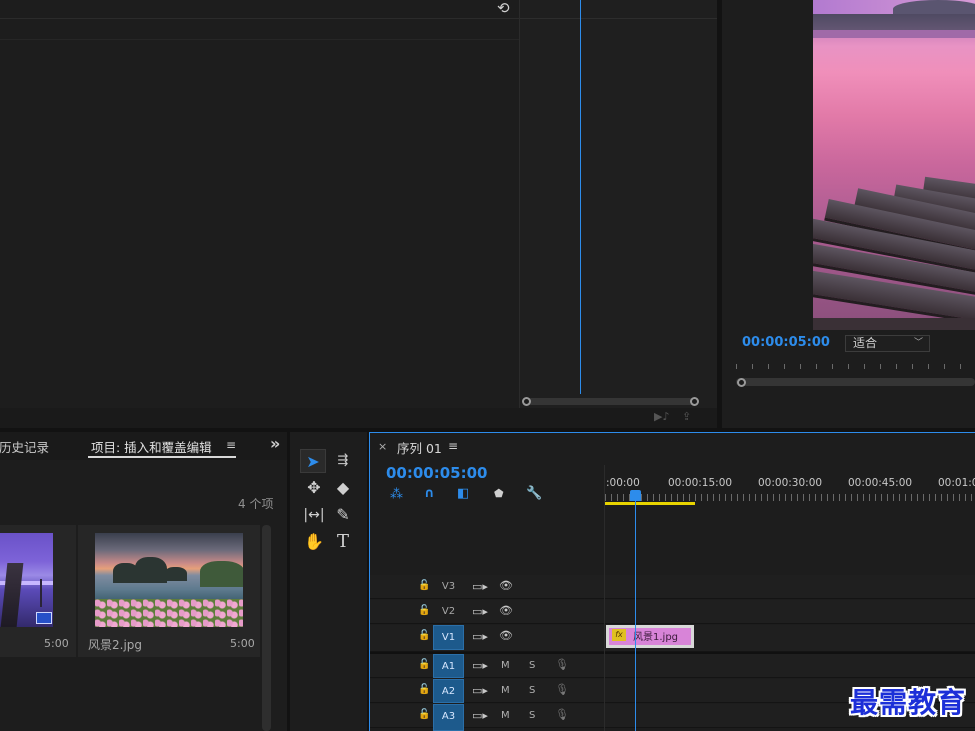 The width and height of the screenshot is (975, 731). Describe the element at coordinates (169, 613) in the screenshot. I see `thumb-flowers` at that location.